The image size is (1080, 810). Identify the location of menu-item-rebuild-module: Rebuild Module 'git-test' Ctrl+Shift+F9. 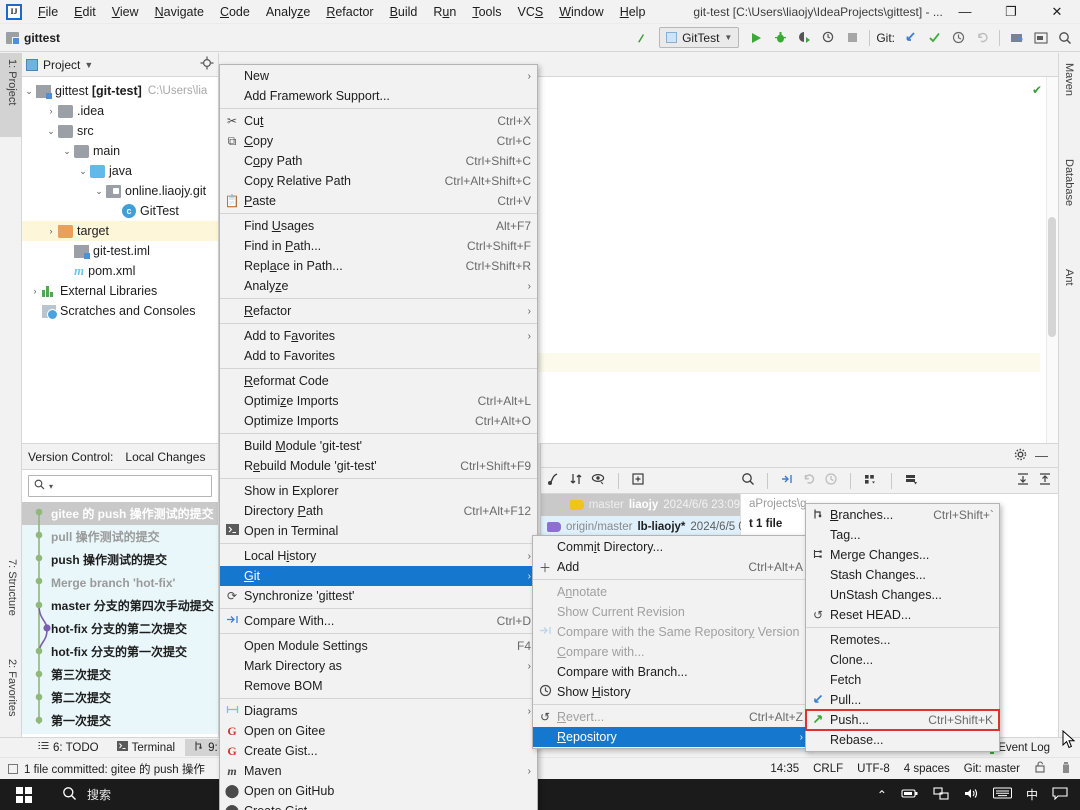
(378, 466).